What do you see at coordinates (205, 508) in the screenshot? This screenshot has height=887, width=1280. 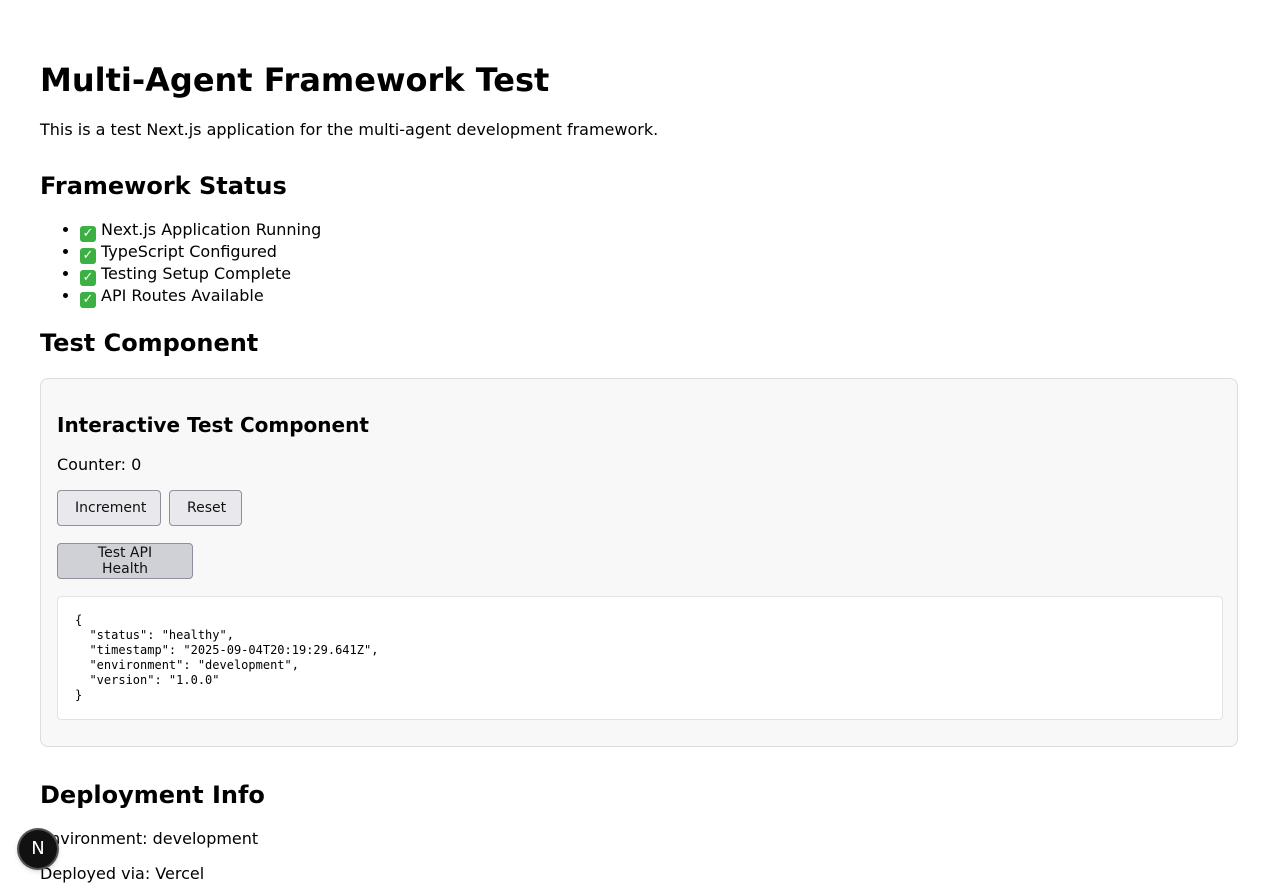 I see `reset-button: Reset` at bounding box center [205, 508].